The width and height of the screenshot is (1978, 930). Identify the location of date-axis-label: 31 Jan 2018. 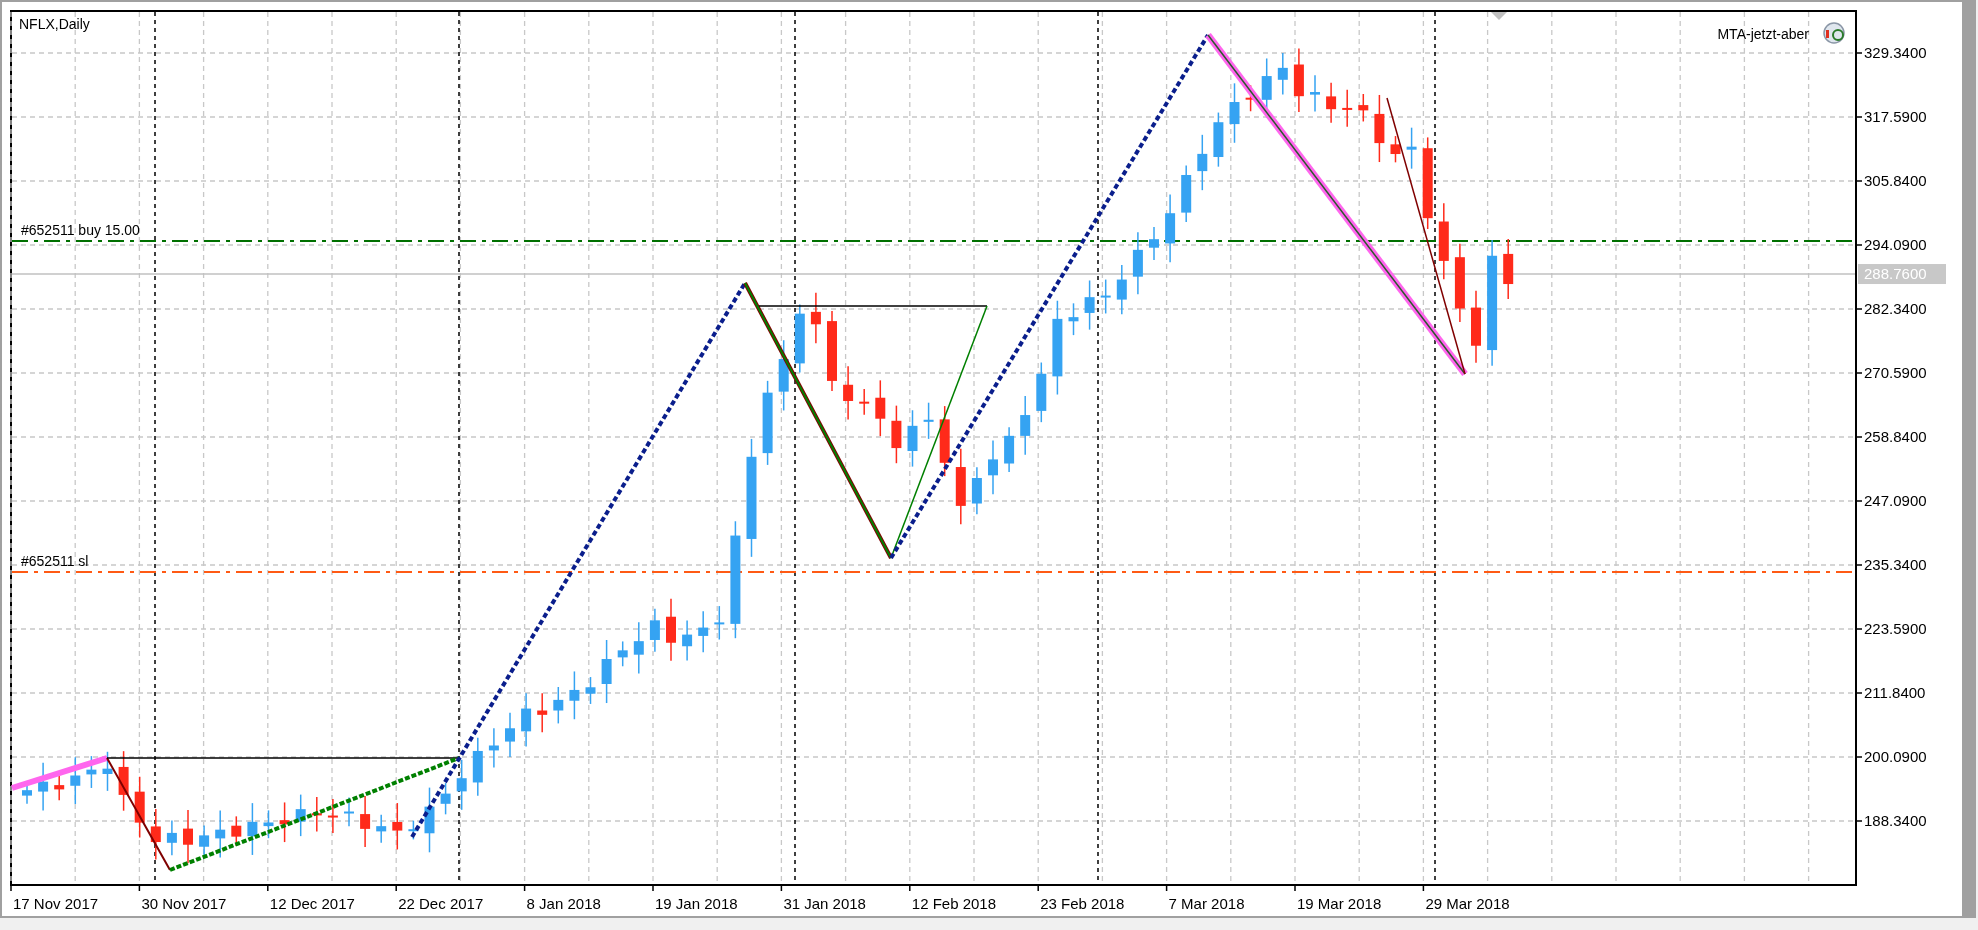
(824, 903).